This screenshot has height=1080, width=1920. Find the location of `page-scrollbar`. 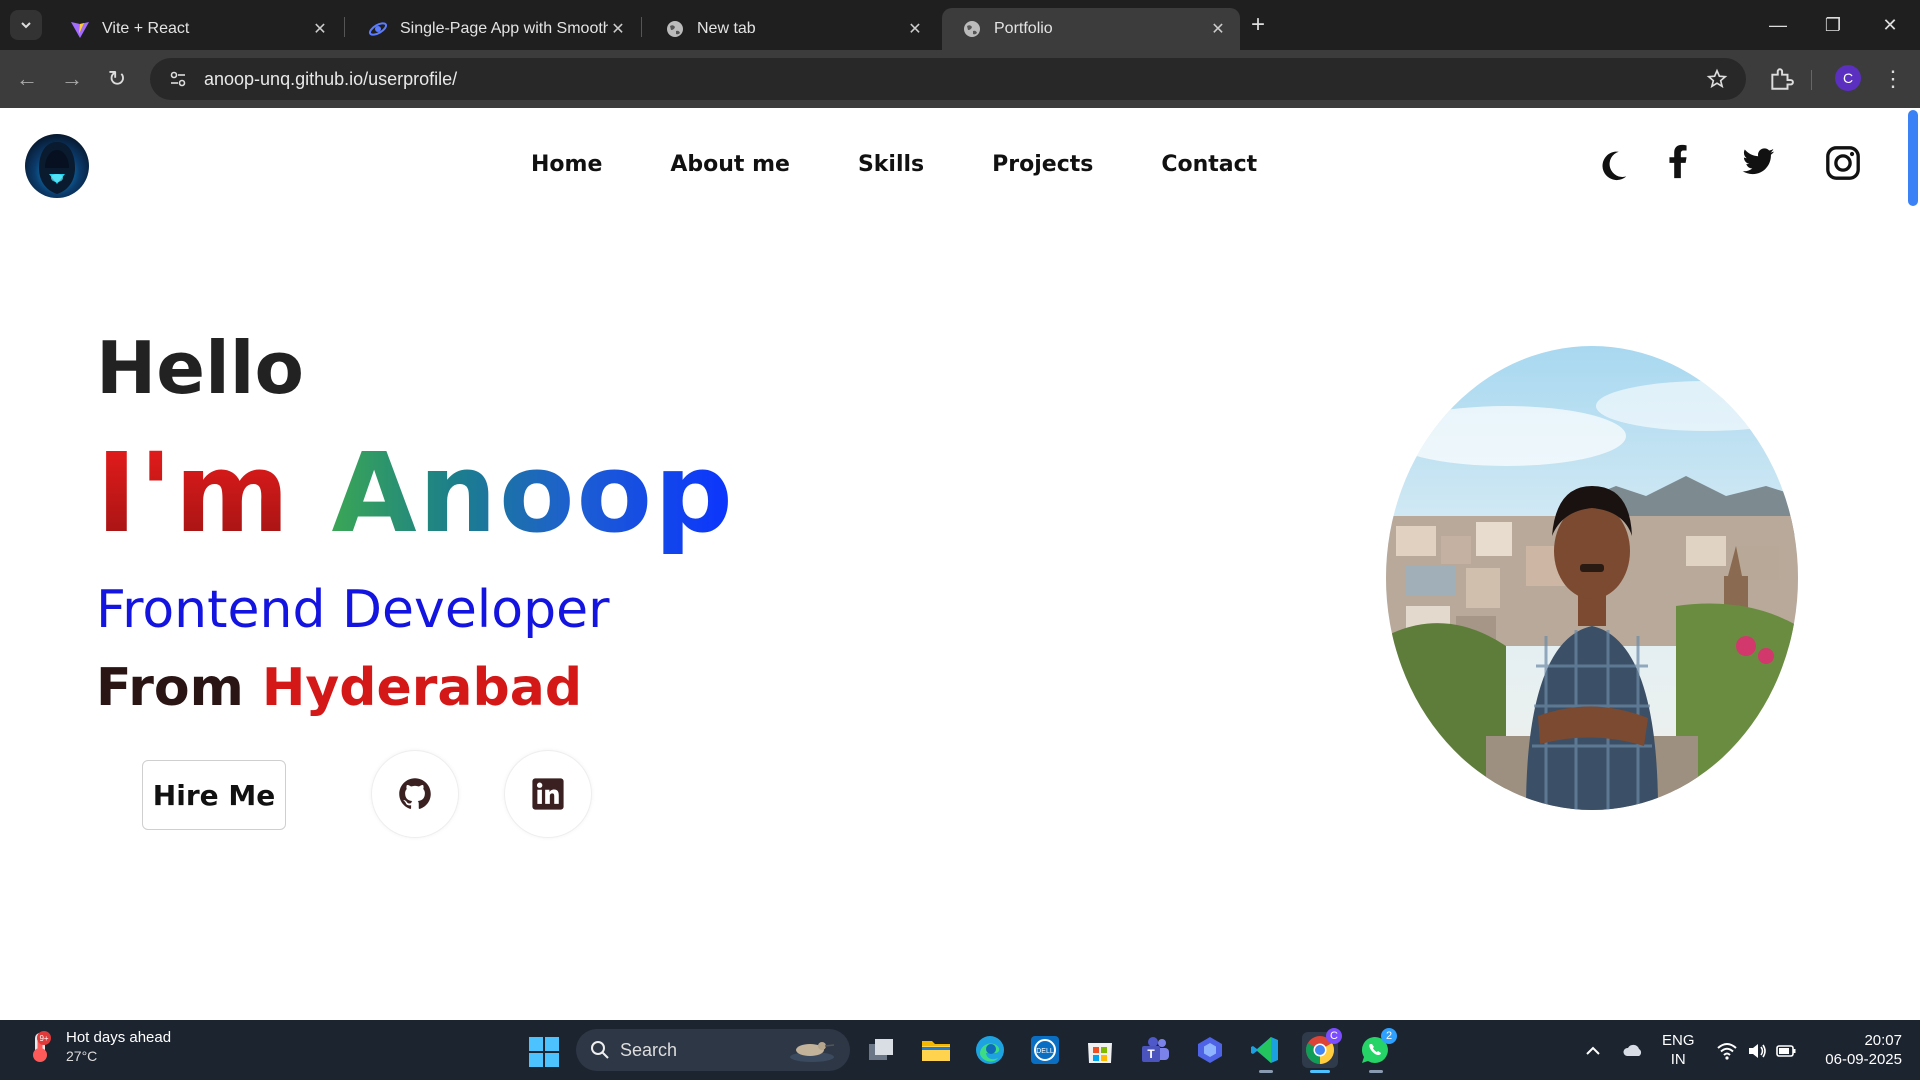

page-scrollbar is located at coordinates (1913, 564).